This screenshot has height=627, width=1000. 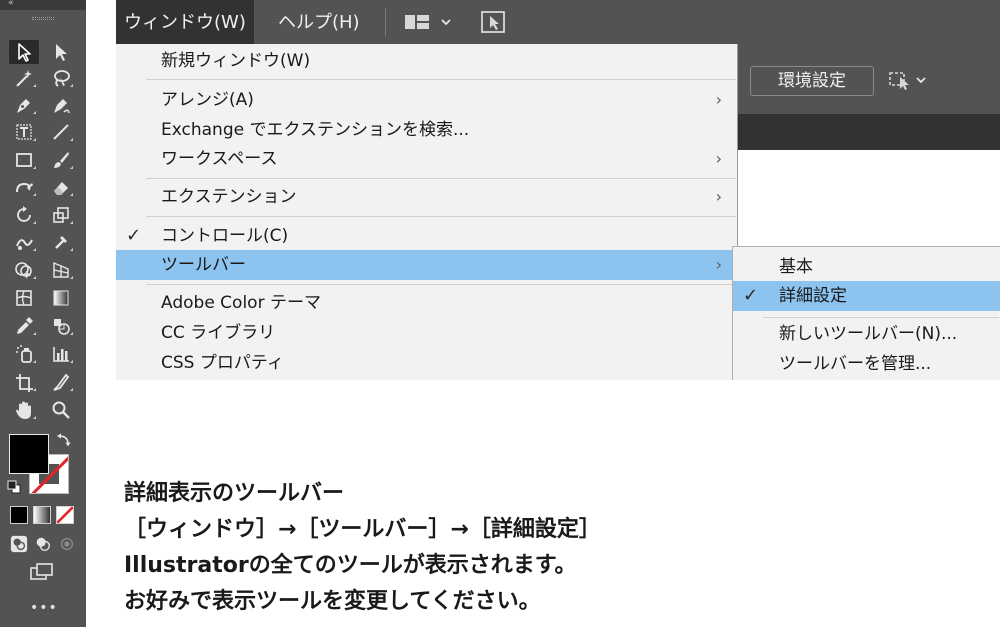 What do you see at coordinates (24, 105) in the screenshot?
I see `pen-icon` at bounding box center [24, 105].